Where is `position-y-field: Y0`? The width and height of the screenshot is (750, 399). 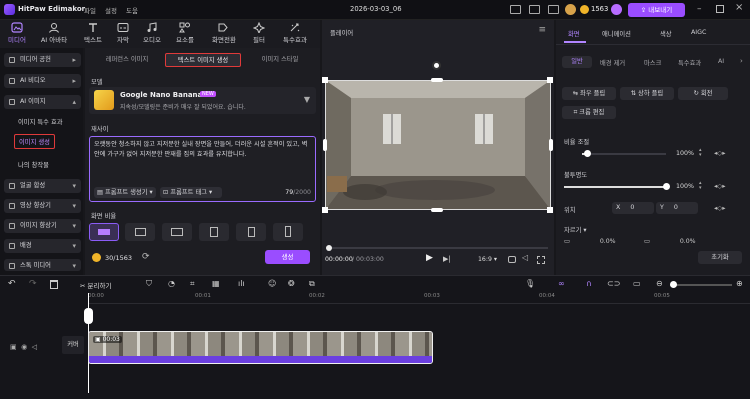 position-y-field: Y0 is located at coordinates (677, 208).